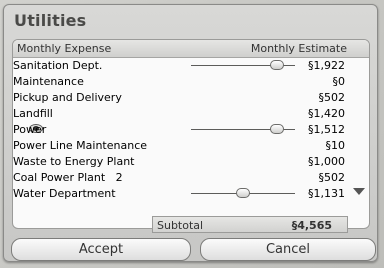 The height and width of the screenshot is (268, 384). What do you see at coordinates (180, 225) in the screenshot?
I see `subtotal-label: Subtotal` at bounding box center [180, 225].